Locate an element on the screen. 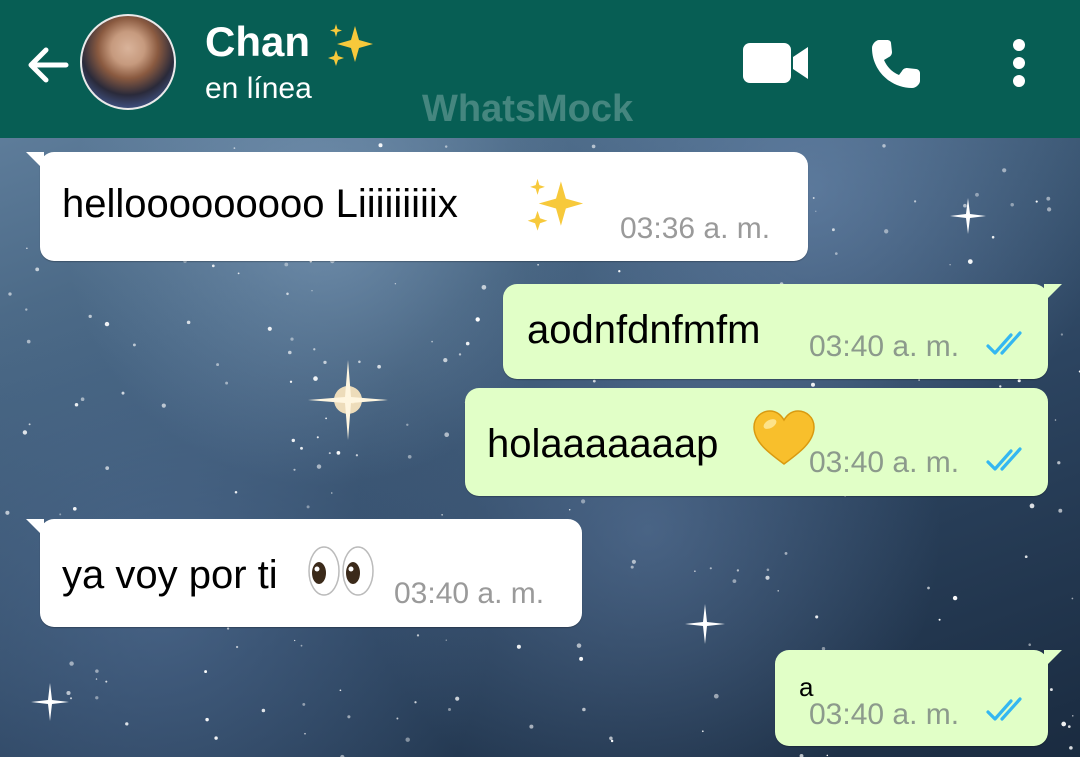  message-text: hellooooooooo Liiiiiiiiix is located at coordinates (260, 204).